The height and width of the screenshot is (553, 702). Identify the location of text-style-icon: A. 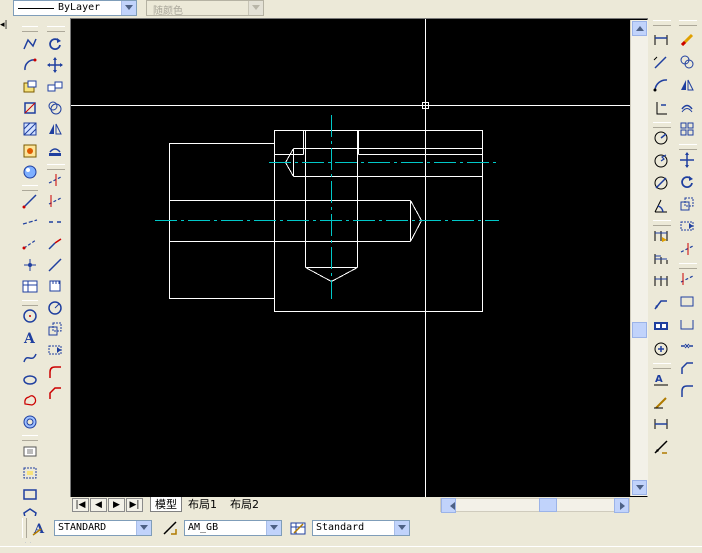
(40, 528).